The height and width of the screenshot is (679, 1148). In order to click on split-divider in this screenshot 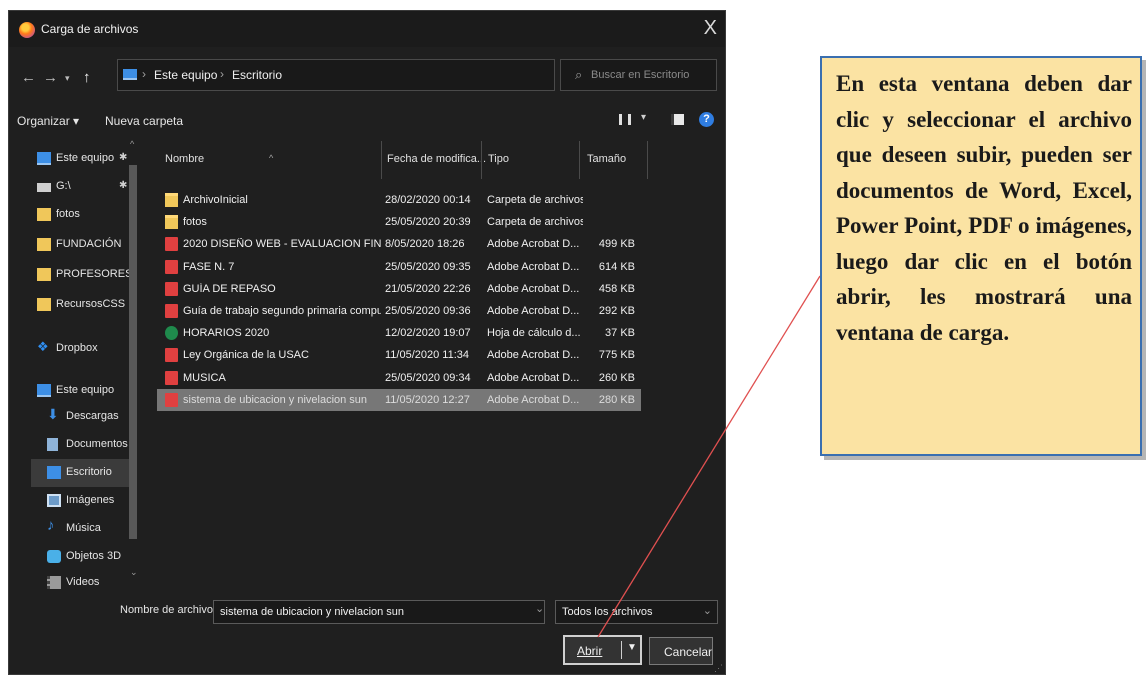, I will do `click(621, 650)`.